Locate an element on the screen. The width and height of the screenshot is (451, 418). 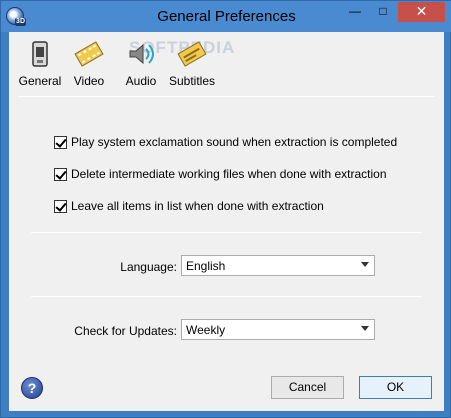
language-divider is located at coordinates (226, 296).